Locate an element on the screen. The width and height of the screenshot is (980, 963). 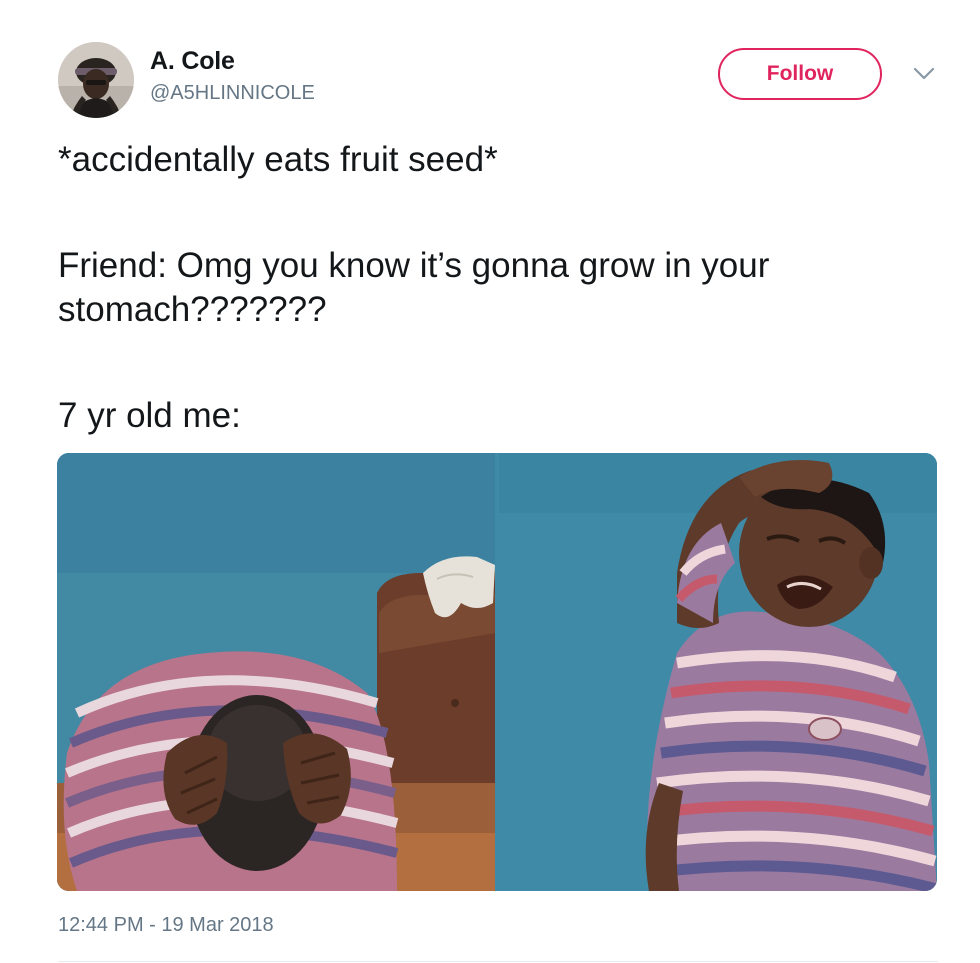
author-name: A. Cole is located at coordinates (192, 61).